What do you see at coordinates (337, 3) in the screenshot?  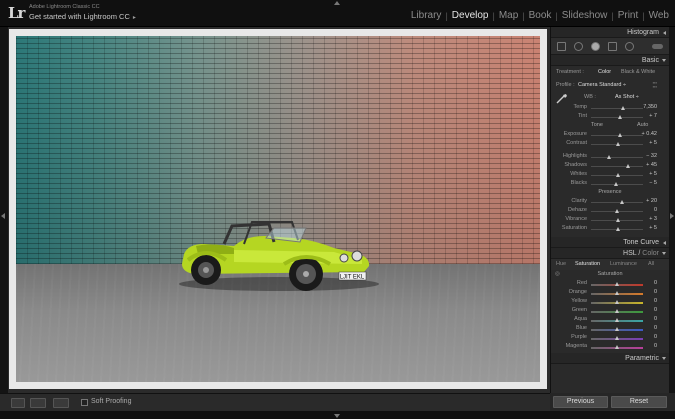 I see `top-panel-toggle-icon` at bounding box center [337, 3].